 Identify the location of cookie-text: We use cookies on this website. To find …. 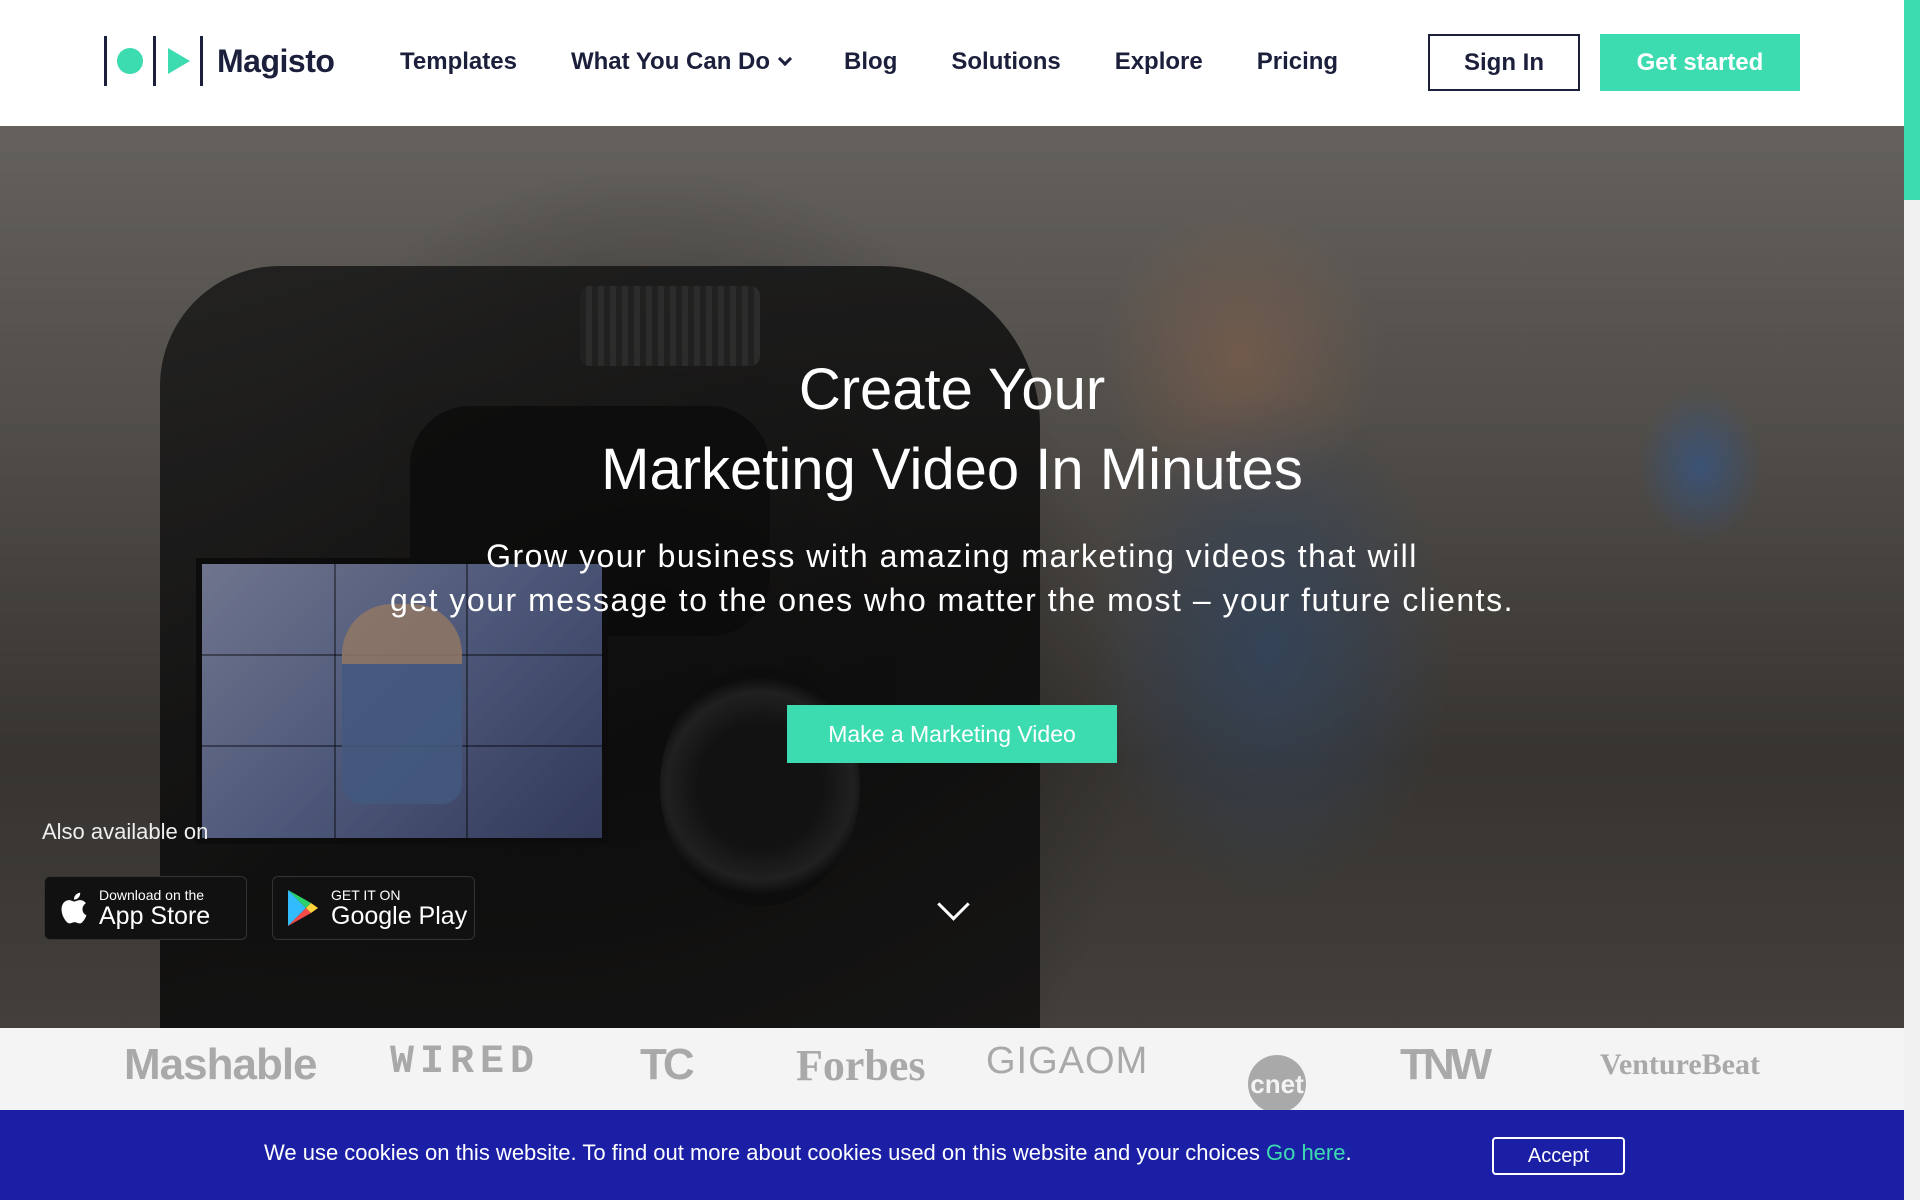
(765, 1152).